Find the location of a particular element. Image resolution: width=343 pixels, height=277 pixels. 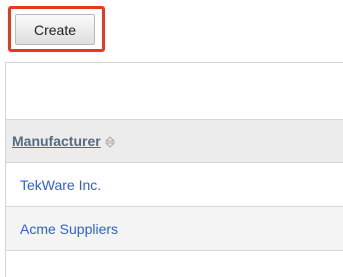

manufacturer-link: TekWare Inc. is located at coordinates (60, 185).